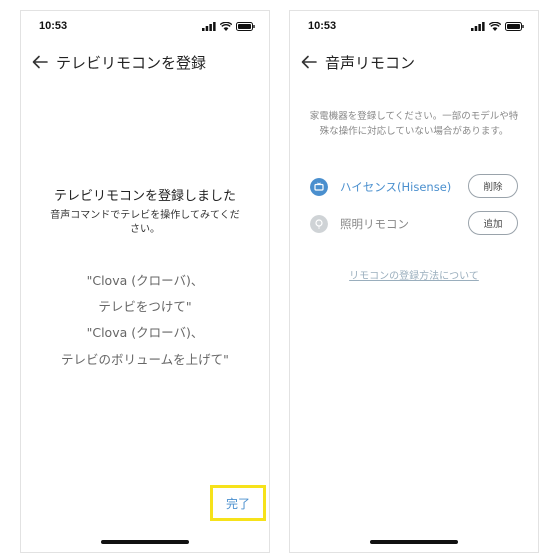 Image resolution: width=560 pixels, height=560 pixels. Describe the element at coordinates (414, 224) in the screenshot. I see `device-row-light: 照明リモコン 追加` at that location.